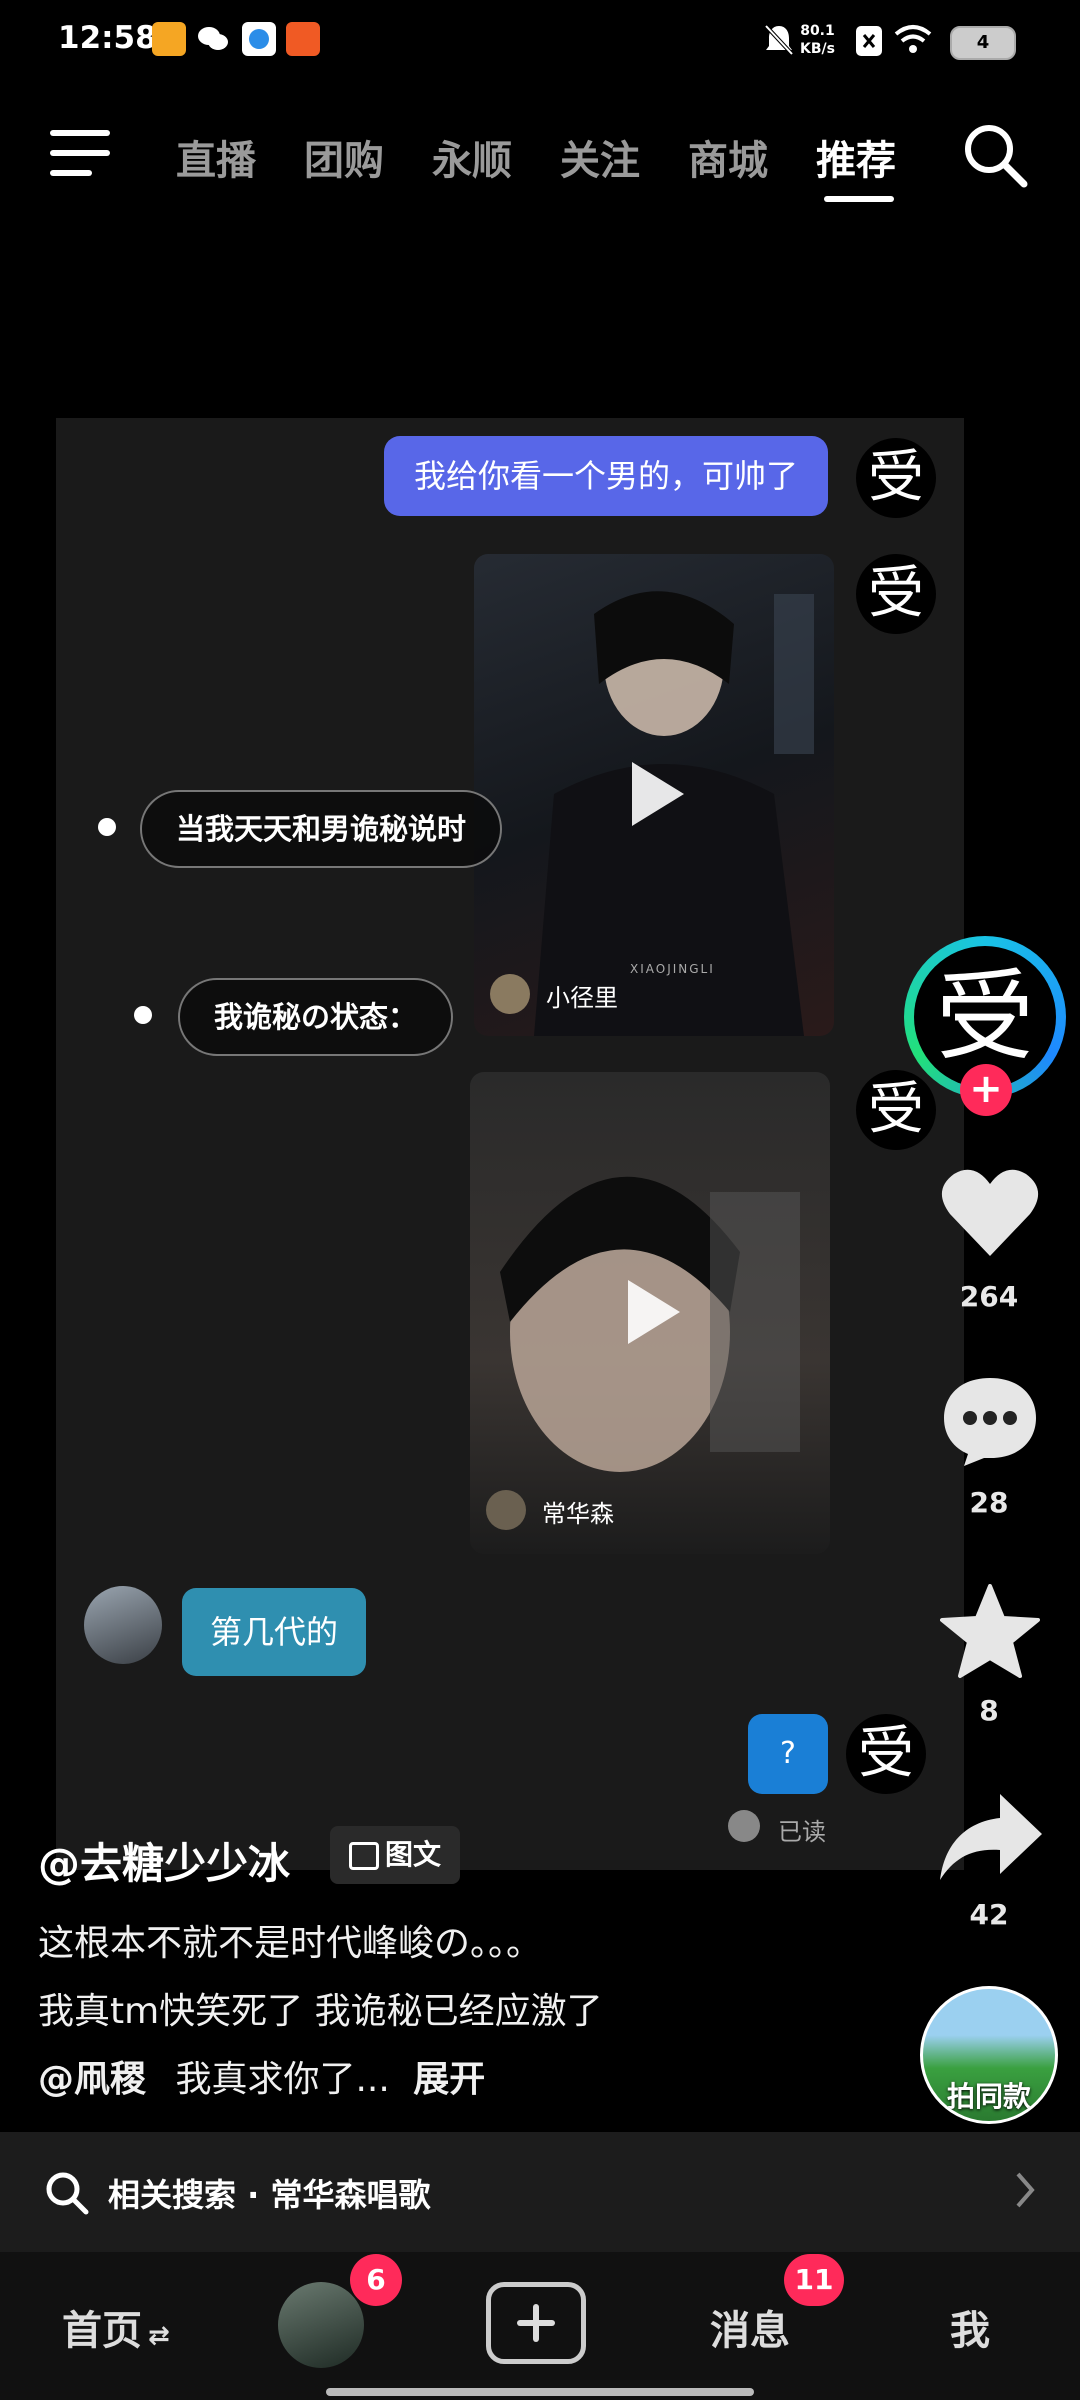  Describe the element at coordinates (320, 2011) in the screenshot. I see `caption-line-2: 我真tm快笑死了 我诡秘已经应激了` at that location.